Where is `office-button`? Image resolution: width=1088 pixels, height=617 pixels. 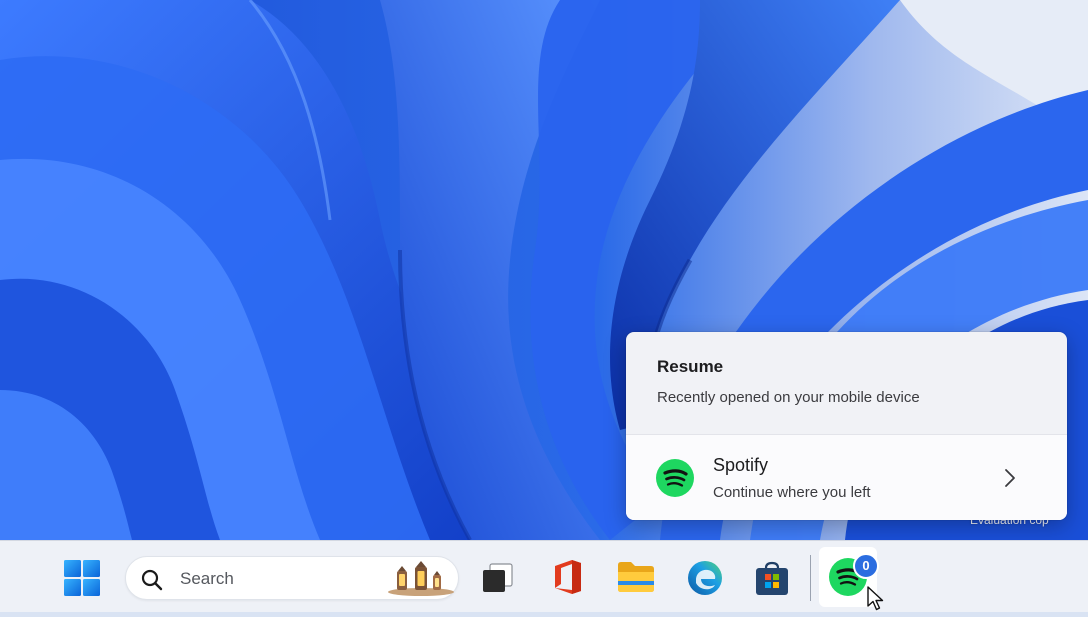
office-button is located at coordinates (568, 579).